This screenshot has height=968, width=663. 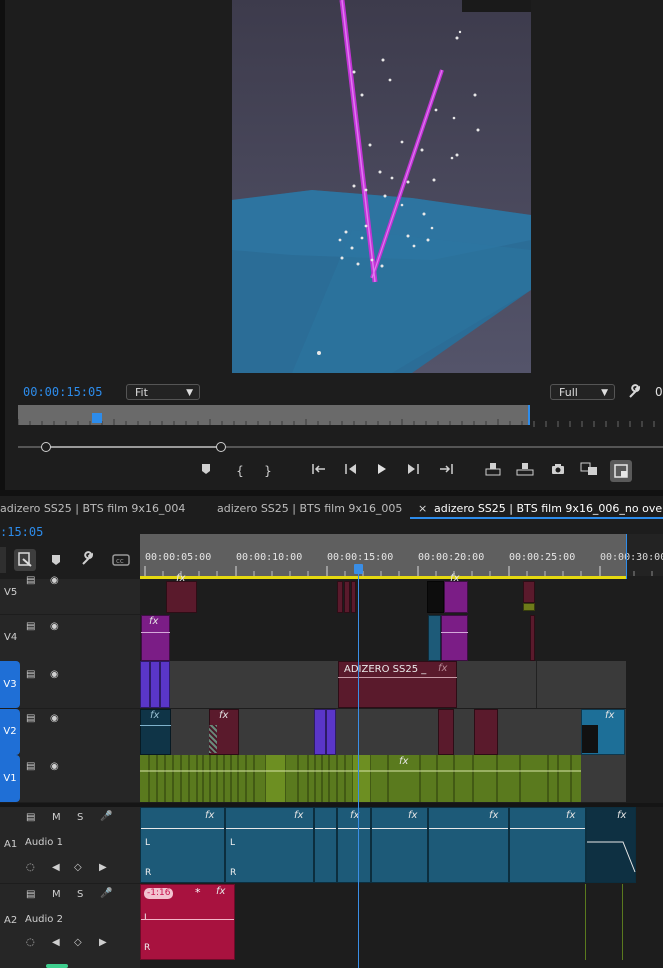 I want to click on export-frame-button, so click(x=558, y=471).